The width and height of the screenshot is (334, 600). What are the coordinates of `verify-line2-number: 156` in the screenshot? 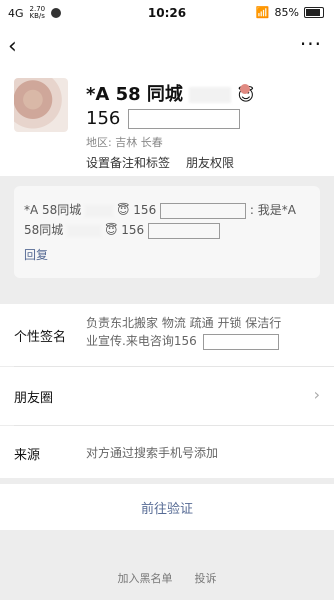 It's located at (133, 230).